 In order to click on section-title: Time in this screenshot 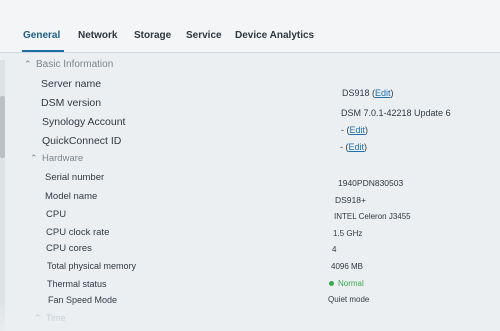, I will do `click(56, 318)`.